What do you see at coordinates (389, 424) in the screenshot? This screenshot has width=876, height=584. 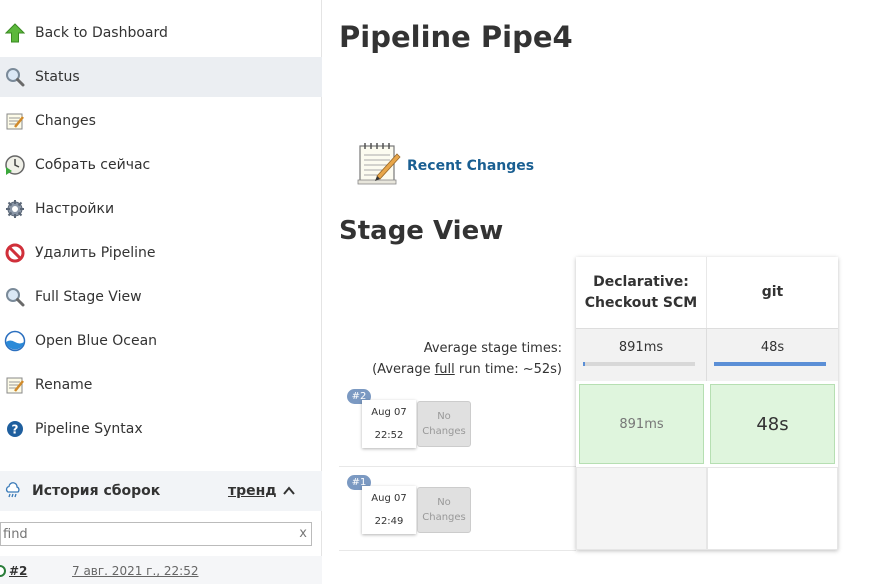 I see `run-datetime-card: Aug 07 22:52` at bounding box center [389, 424].